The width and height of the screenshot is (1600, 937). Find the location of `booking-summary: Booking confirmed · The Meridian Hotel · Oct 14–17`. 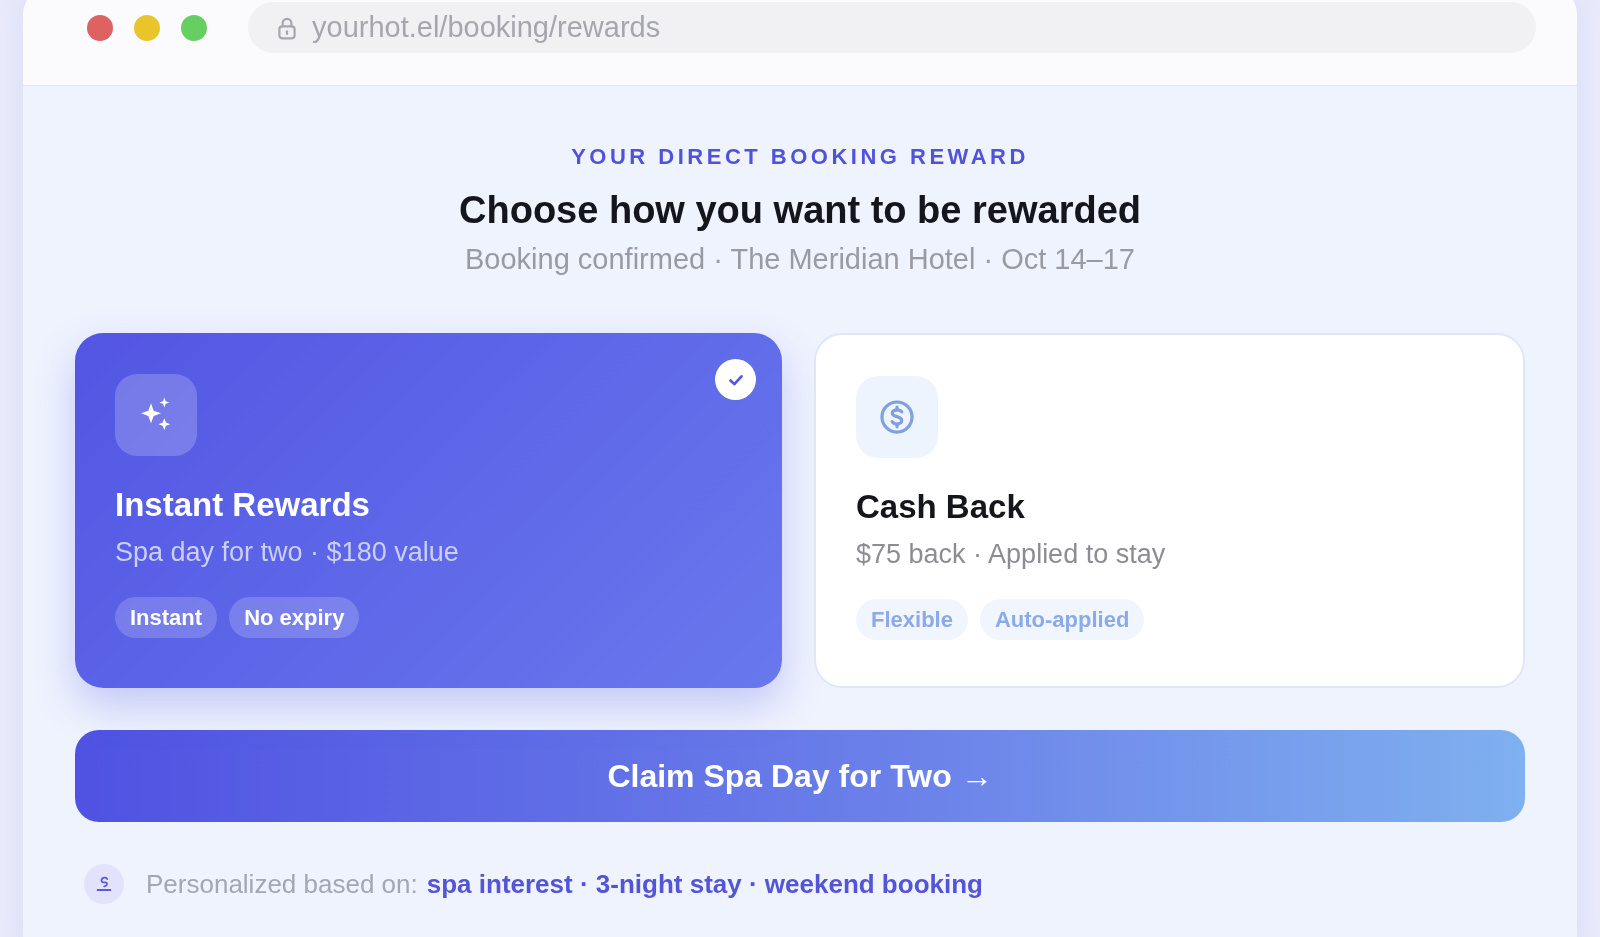

booking-summary: Booking confirmed · The Meridian Hotel · Oct 14–17 is located at coordinates (800, 259).